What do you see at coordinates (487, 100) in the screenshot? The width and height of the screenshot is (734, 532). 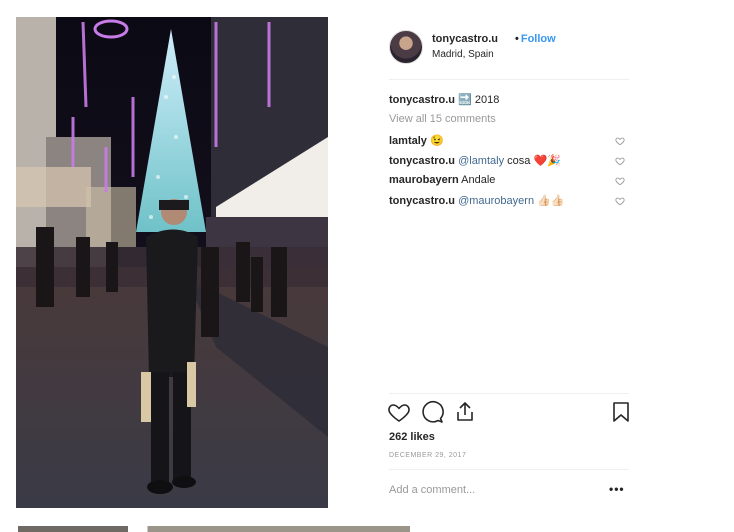 I see `caption-text: 2018` at bounding box center [487, 100].